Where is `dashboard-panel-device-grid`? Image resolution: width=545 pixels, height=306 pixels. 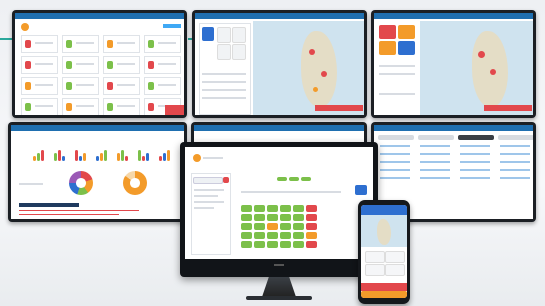
dashboard-panel-device-grid is located at coordinates (99, 64).